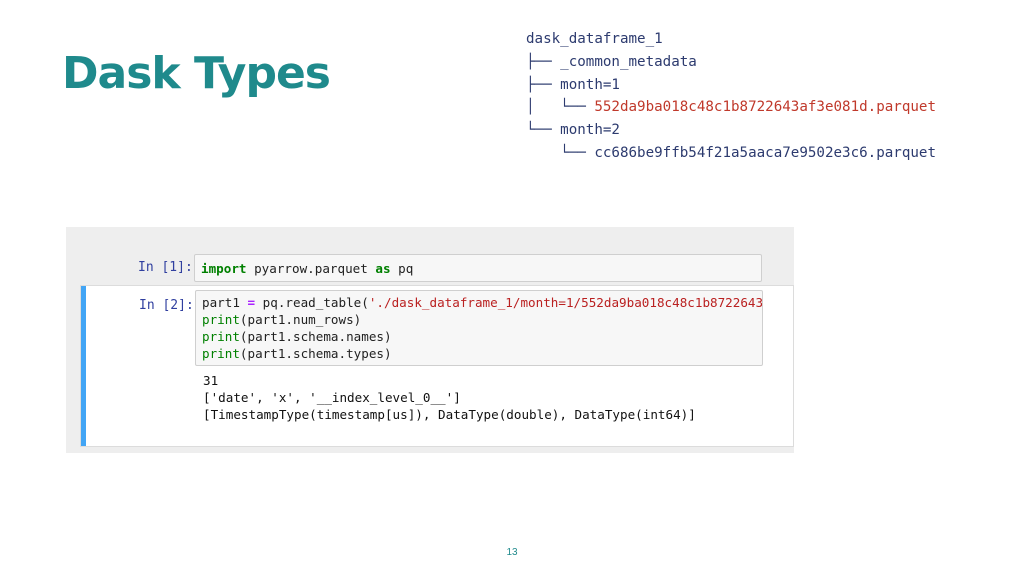 Image resolution: width=1024 pixels, height=576 pixels. I want to click on output-line: ['date', 'x', '__index_level_0__'], so click(332, 397).